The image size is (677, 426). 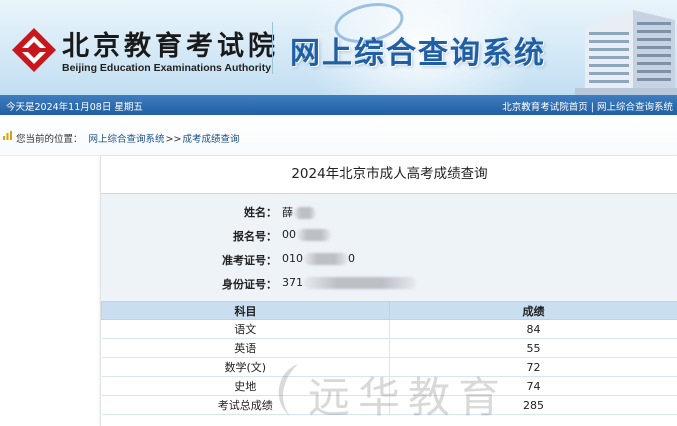 What do you see at coordinates (389, 175) in the screenshot?
I see `result-title: 2024年北京市成人高考成绩查询` at bounding box center [389, 175].